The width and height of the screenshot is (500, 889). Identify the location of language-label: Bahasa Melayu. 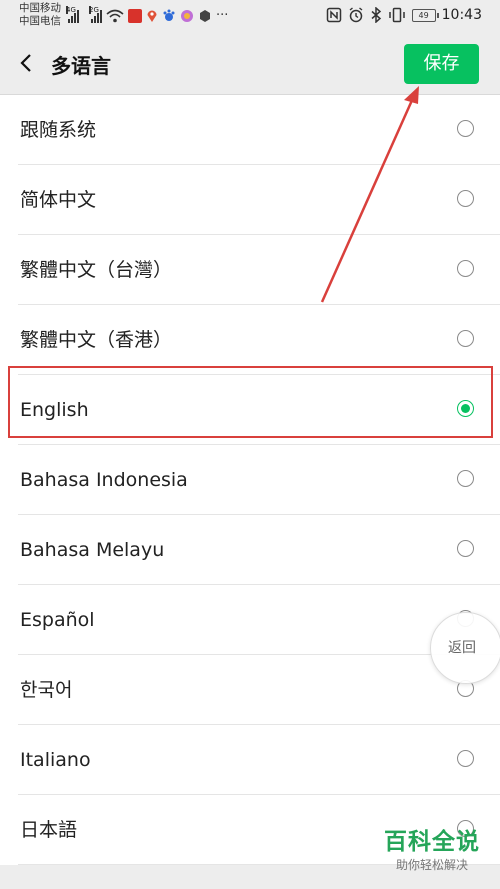
(92, 550).